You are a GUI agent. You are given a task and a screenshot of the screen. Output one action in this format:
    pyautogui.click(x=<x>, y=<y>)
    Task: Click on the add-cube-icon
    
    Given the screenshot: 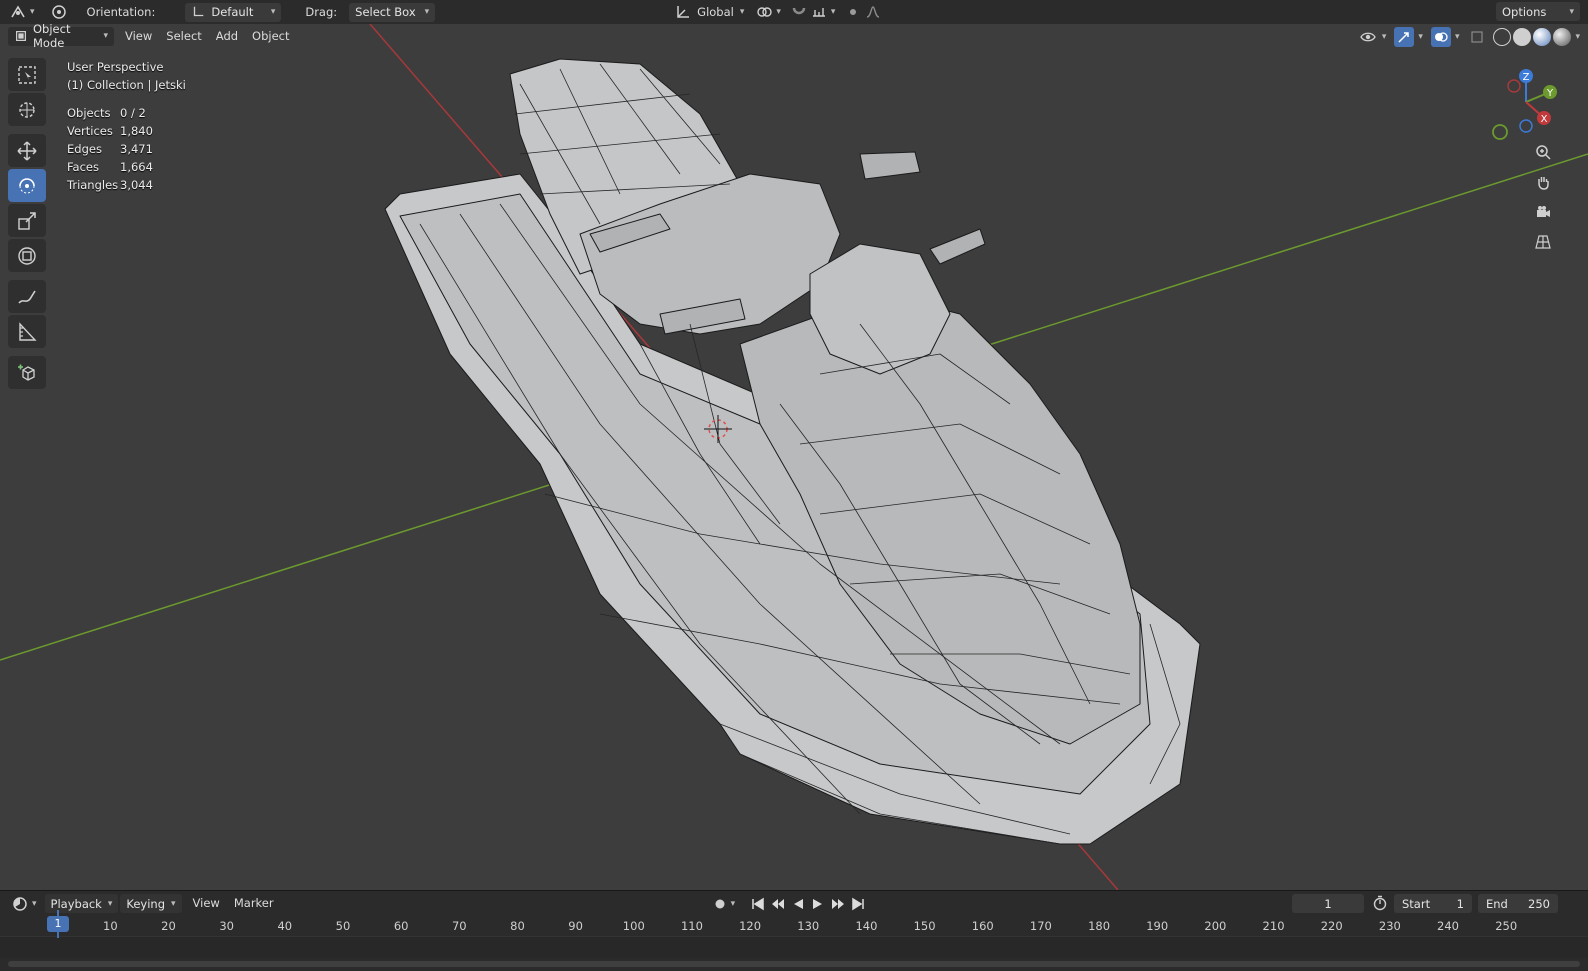 What is the action you would take?
    pyautogui.click(x=27, y=372)
    